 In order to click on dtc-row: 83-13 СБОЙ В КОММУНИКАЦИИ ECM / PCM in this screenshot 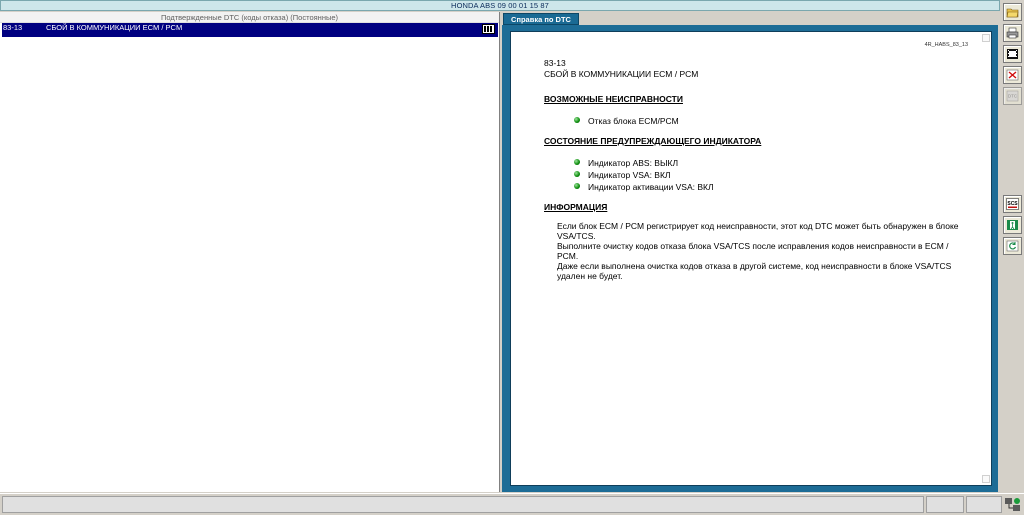, I will do `click(250, 30)`.